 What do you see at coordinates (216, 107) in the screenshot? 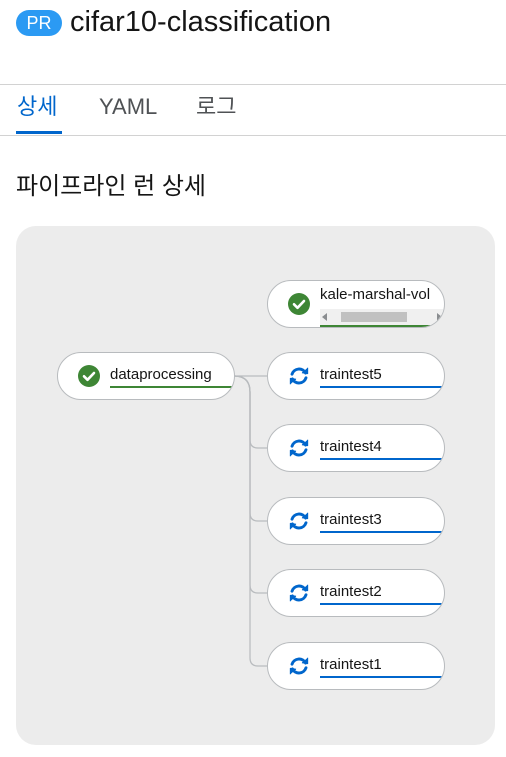
I see `tab-logs: 로그` at bounding box center [216, 107].